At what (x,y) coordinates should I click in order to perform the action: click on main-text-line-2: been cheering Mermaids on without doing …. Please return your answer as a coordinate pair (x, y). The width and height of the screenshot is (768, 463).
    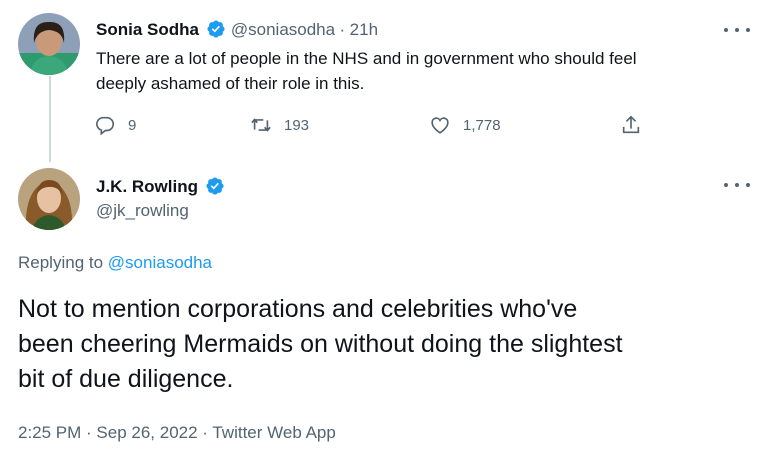
    Looking at the image, I should click on (320, 344).